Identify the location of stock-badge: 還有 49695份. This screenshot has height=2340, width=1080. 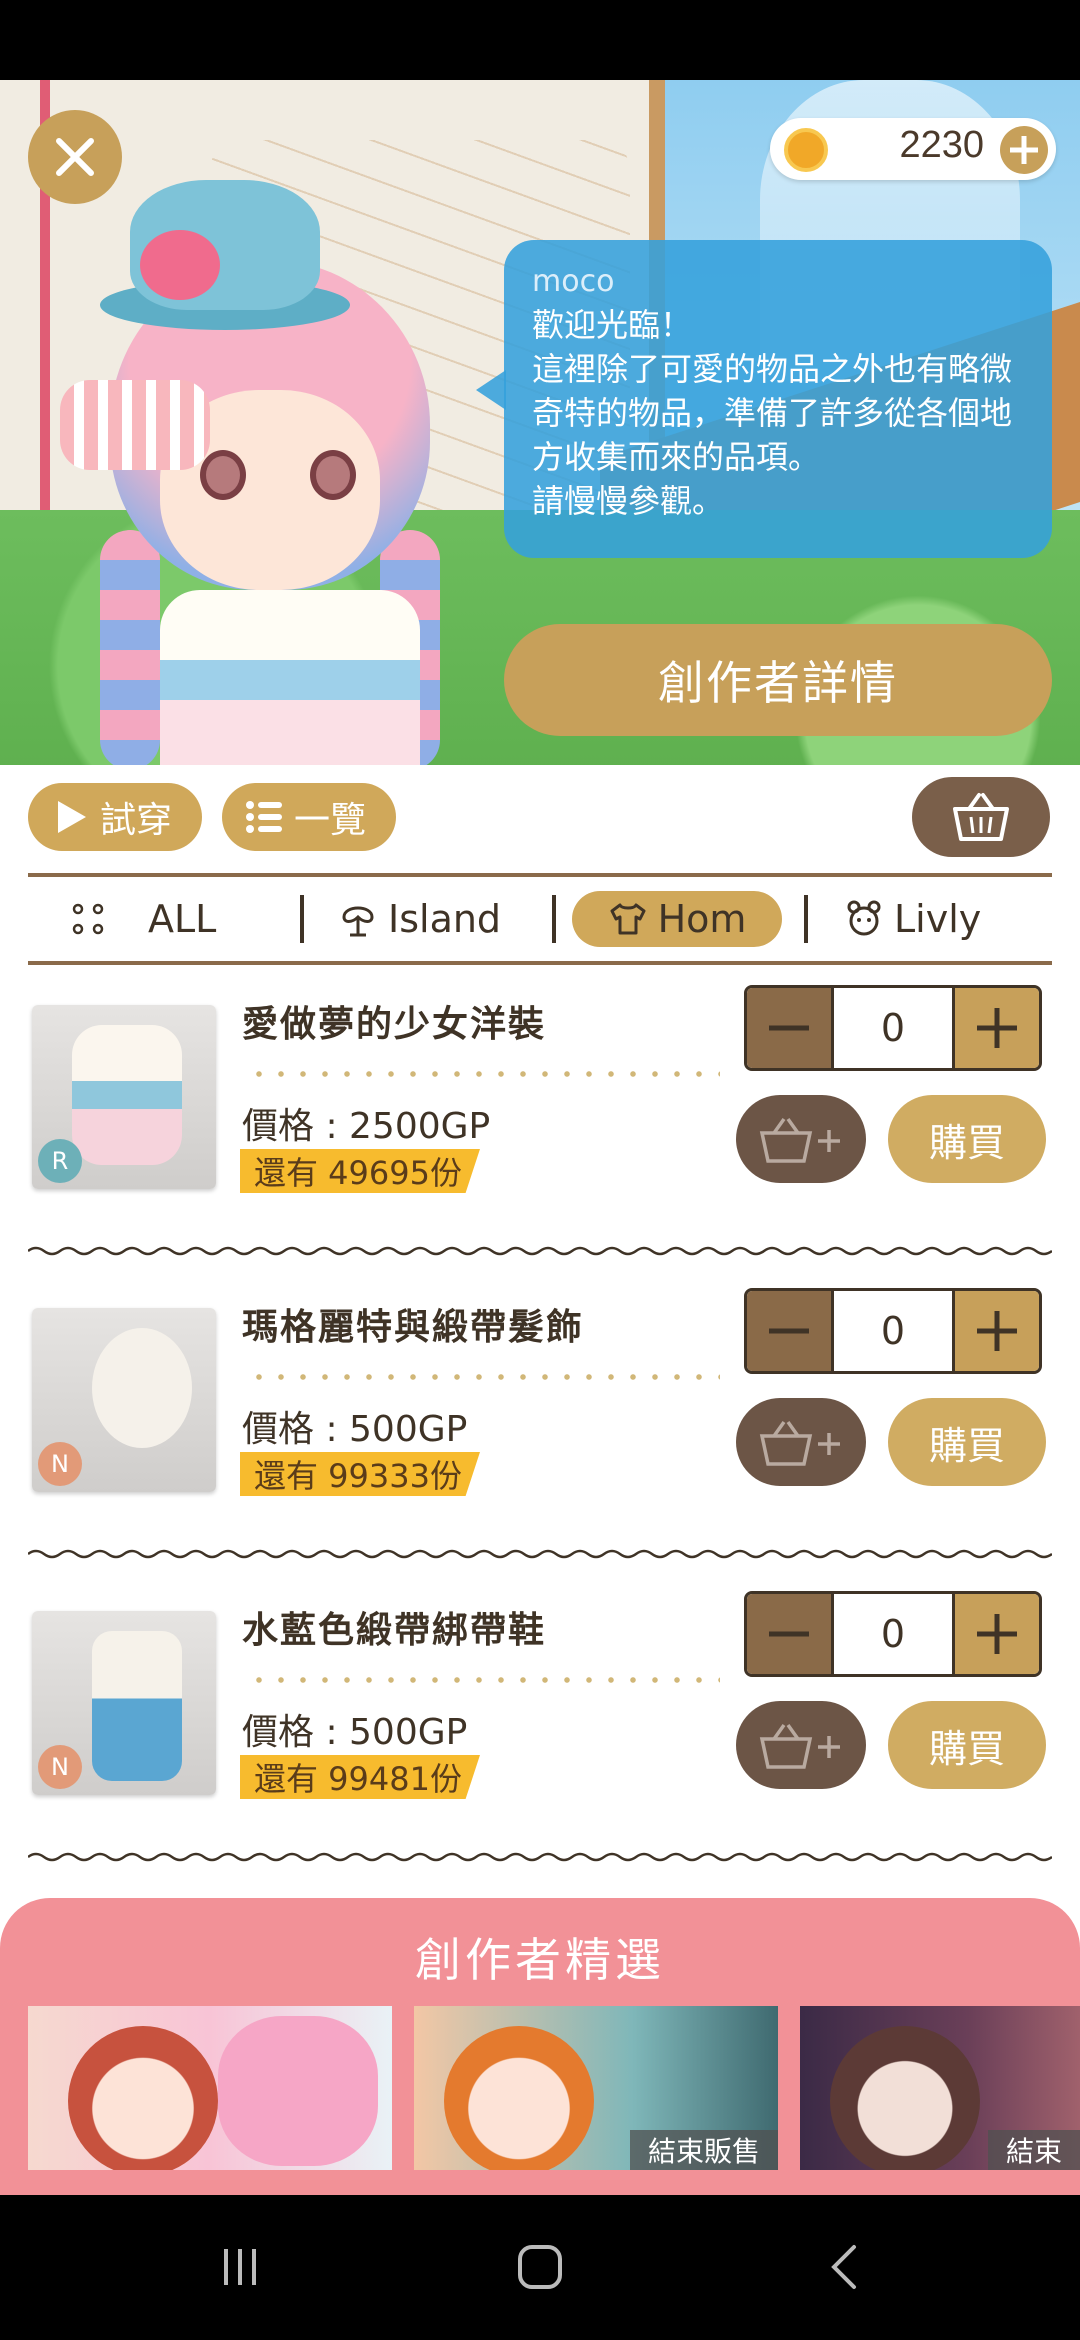
(360, 1171).